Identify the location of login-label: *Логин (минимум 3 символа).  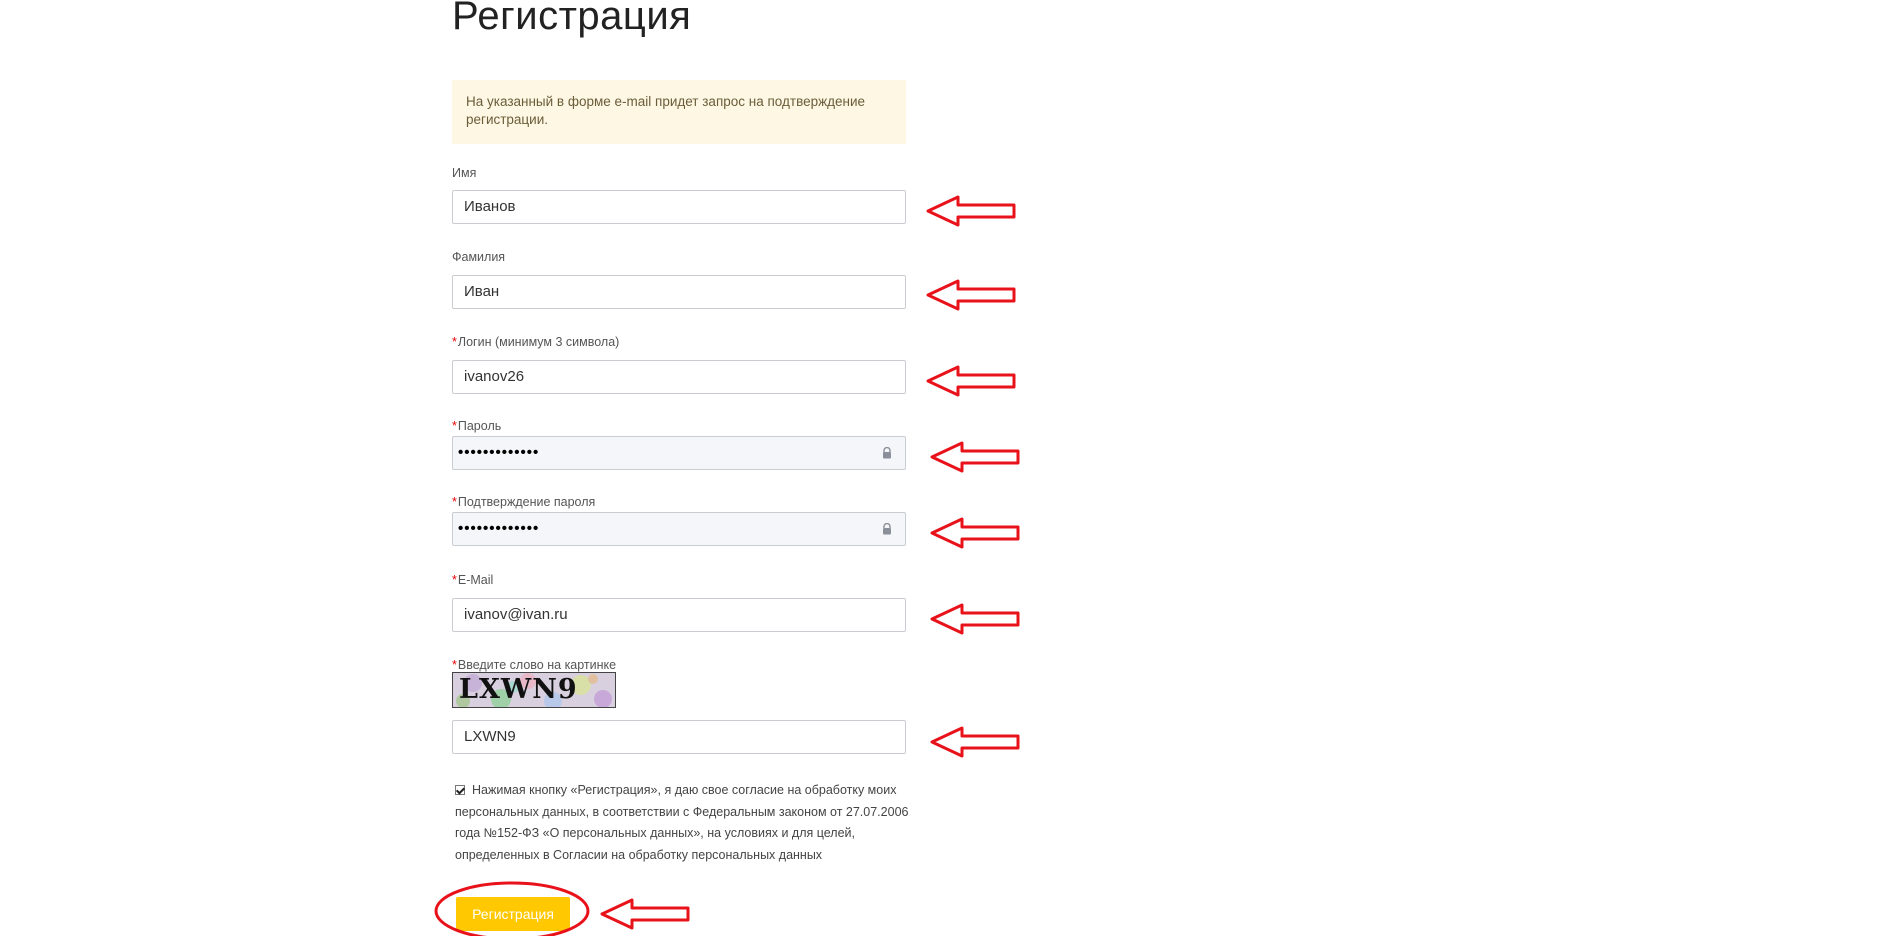
(536, 342).